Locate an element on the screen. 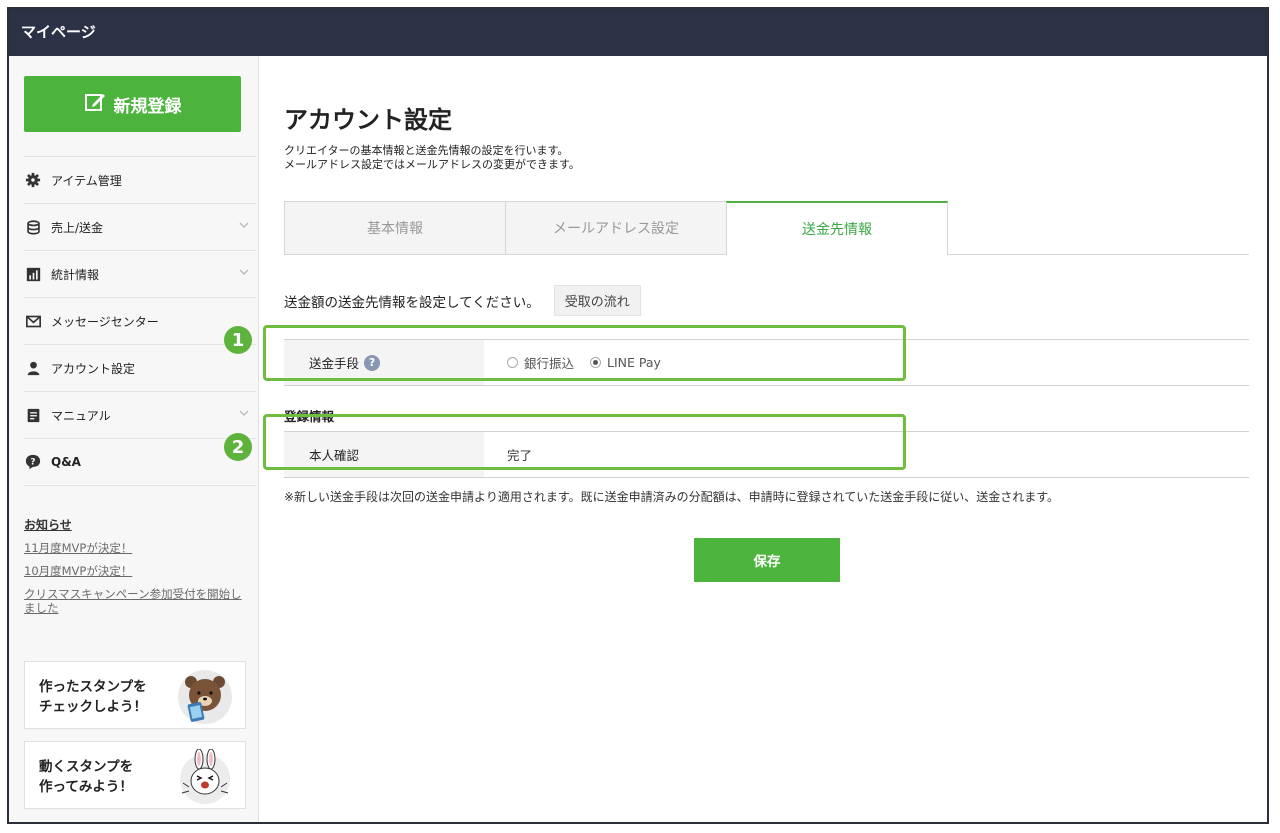  sidebar-item-label: アカウント設定 is located at coordinates (93, 368).